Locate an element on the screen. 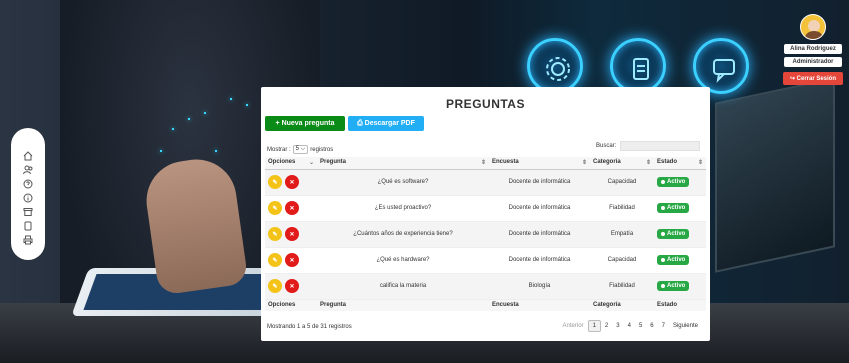 Image resolution: width=849 pixels, height=363 pixels. new-question-button: + Nueva pregunta is located at coordinates (305, 123).